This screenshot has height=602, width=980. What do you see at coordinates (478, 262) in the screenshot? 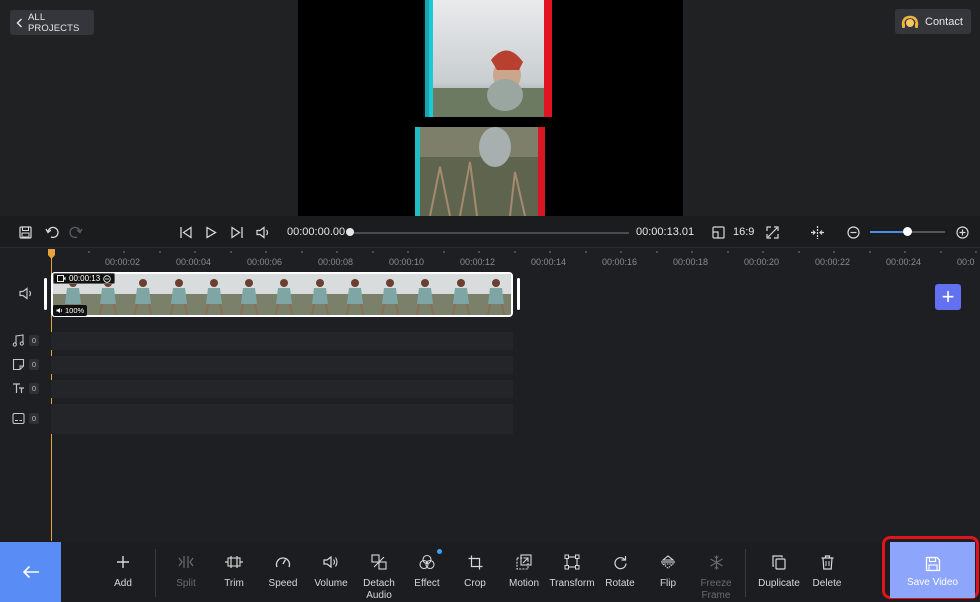
I see `ruler-label: 00:00:12` at bounding box center [478, 262].